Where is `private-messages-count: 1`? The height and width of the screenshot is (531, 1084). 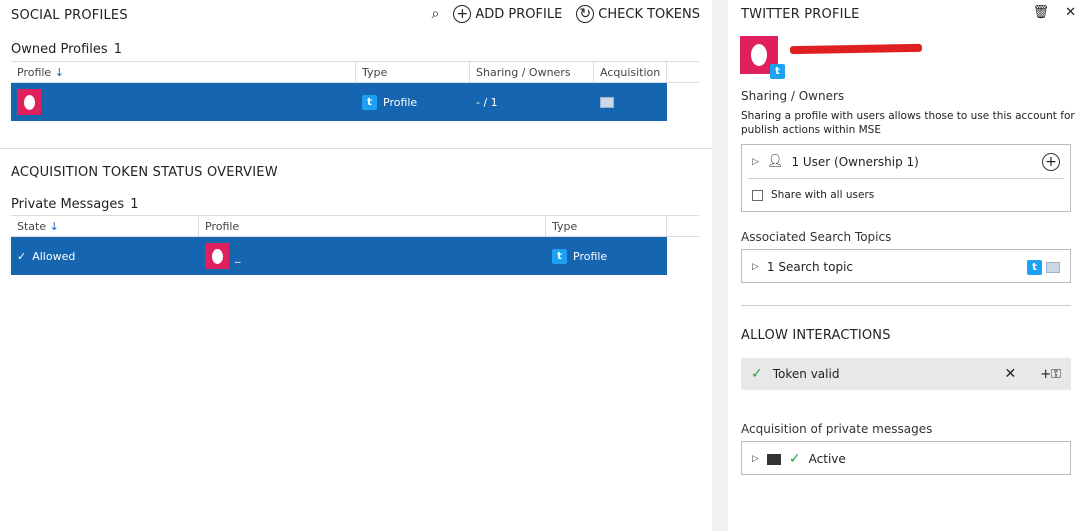 private-messages-count: 1 is located at coordinates (134, 204).